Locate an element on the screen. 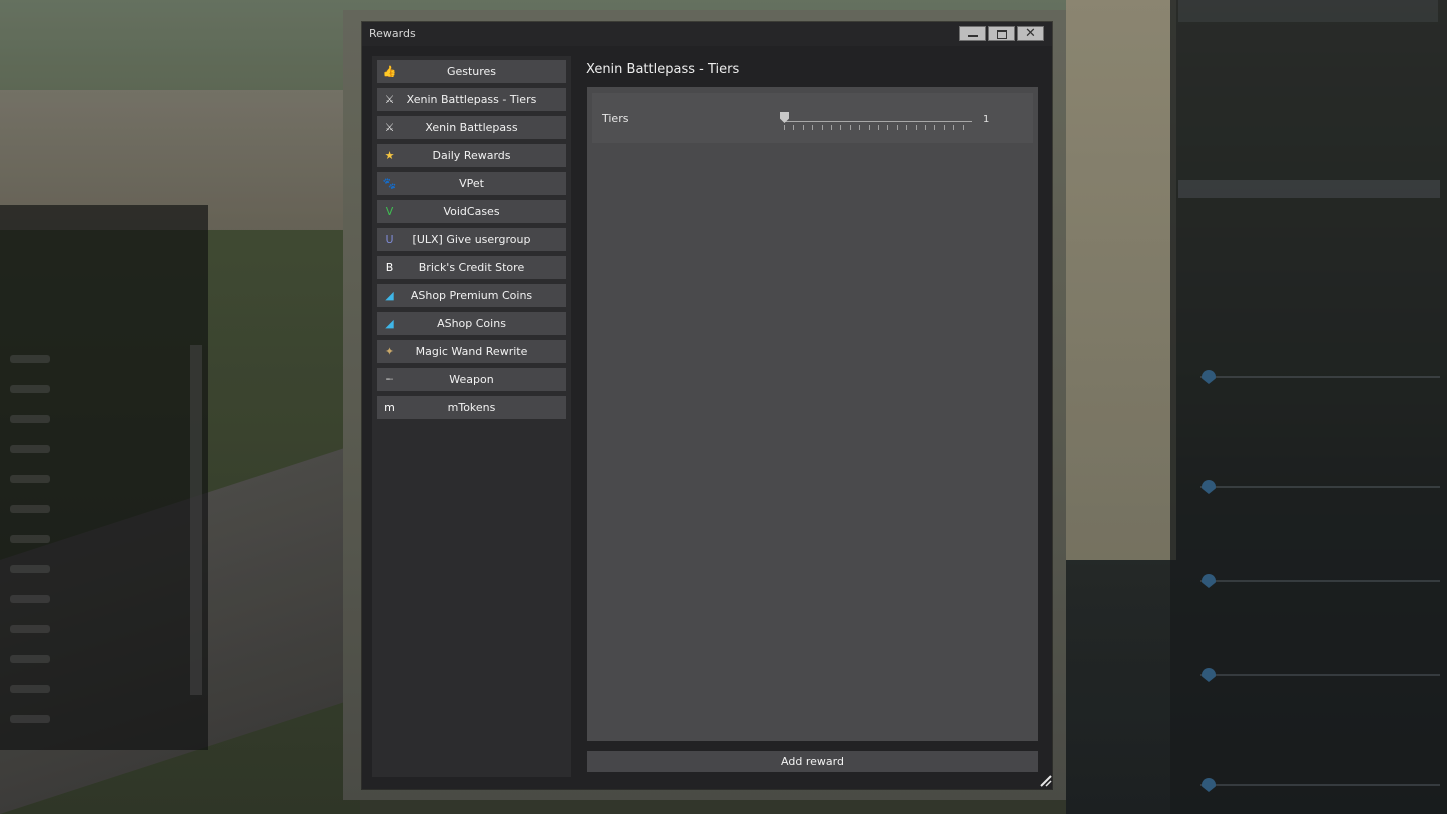  resize-grip-icon is located at coordinates (1046, 781).